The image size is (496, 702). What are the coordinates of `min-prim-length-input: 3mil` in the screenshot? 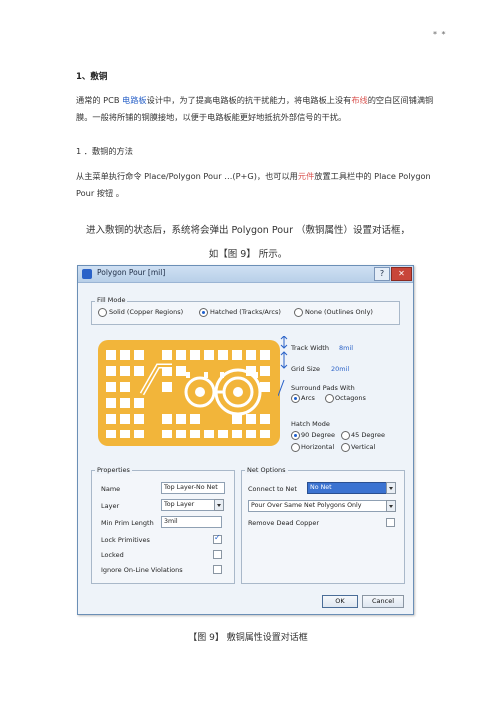 It's located at (191, 522).